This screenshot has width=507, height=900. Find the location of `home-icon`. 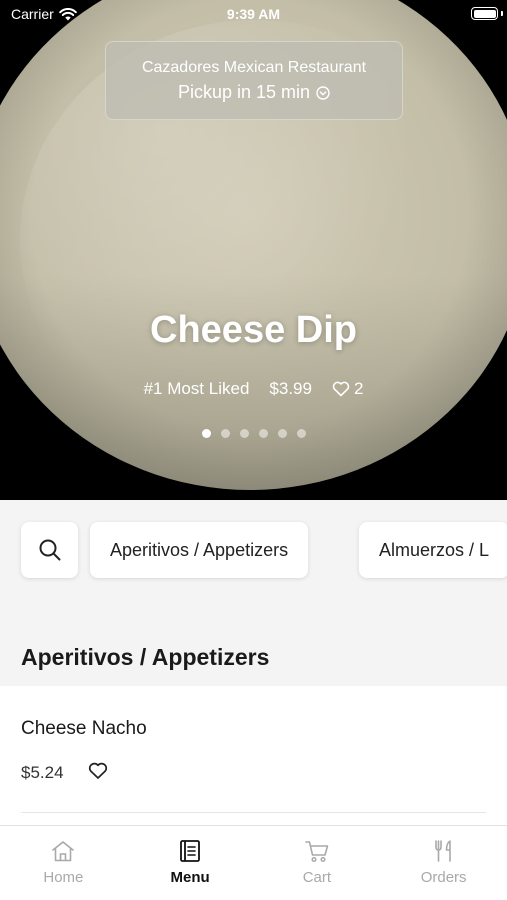

home-icon is located at coordinates (63, 851).